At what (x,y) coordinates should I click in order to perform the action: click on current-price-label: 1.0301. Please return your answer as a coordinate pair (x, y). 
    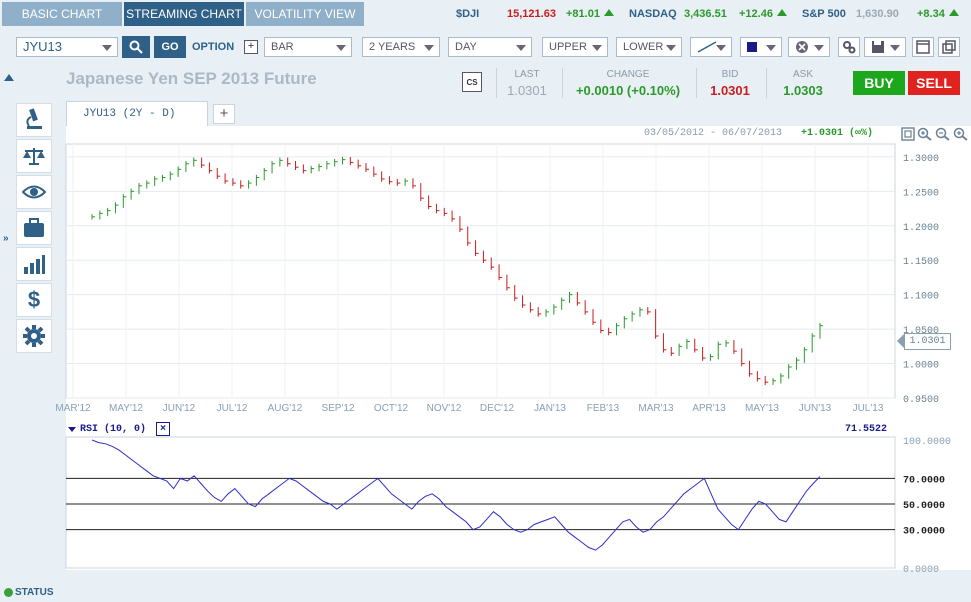
    Looking at the image, I should click on (927, 341).